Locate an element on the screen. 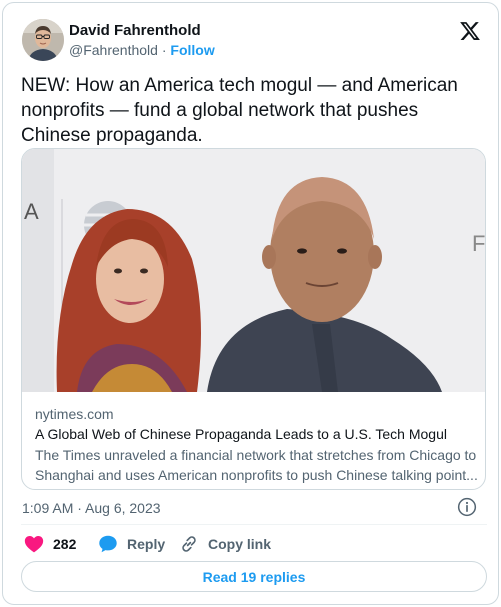 Image resolution: width=501 pixels, height=607 pixels. reply-button: Reply is located at coordinates (131, 544).